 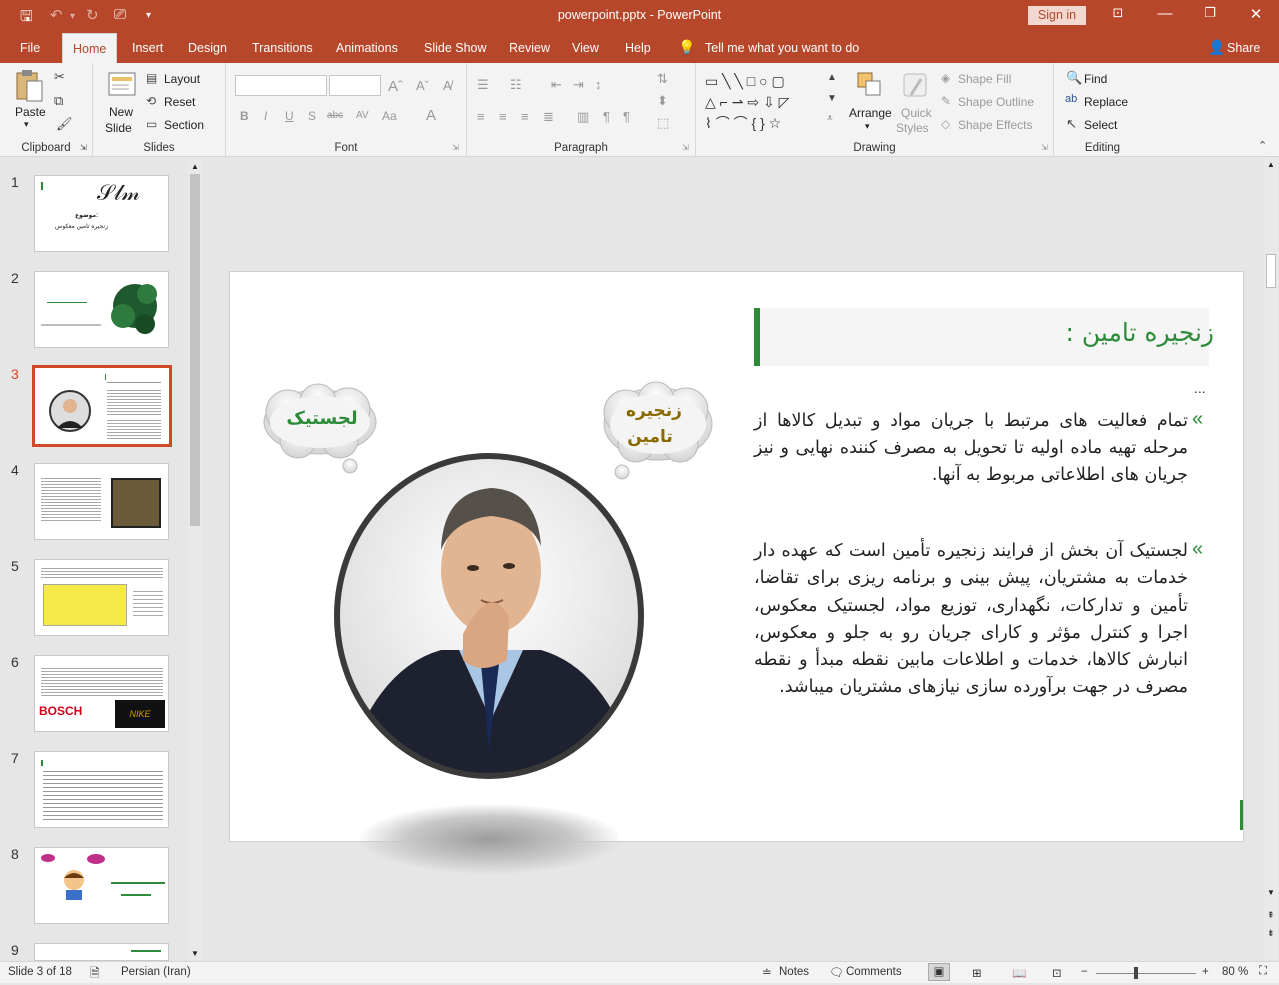 What do you see at coordinates (184, 125) in the screenshot?
I see `section-button: Section` at bounding box center [184, 125].